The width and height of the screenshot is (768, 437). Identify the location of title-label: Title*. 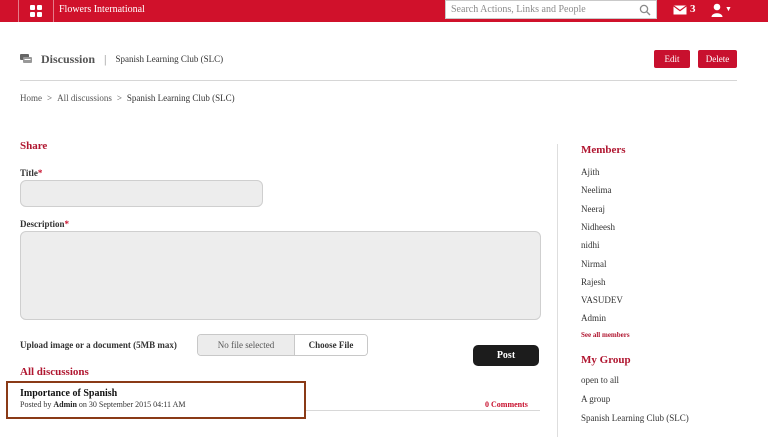
(31, 173).